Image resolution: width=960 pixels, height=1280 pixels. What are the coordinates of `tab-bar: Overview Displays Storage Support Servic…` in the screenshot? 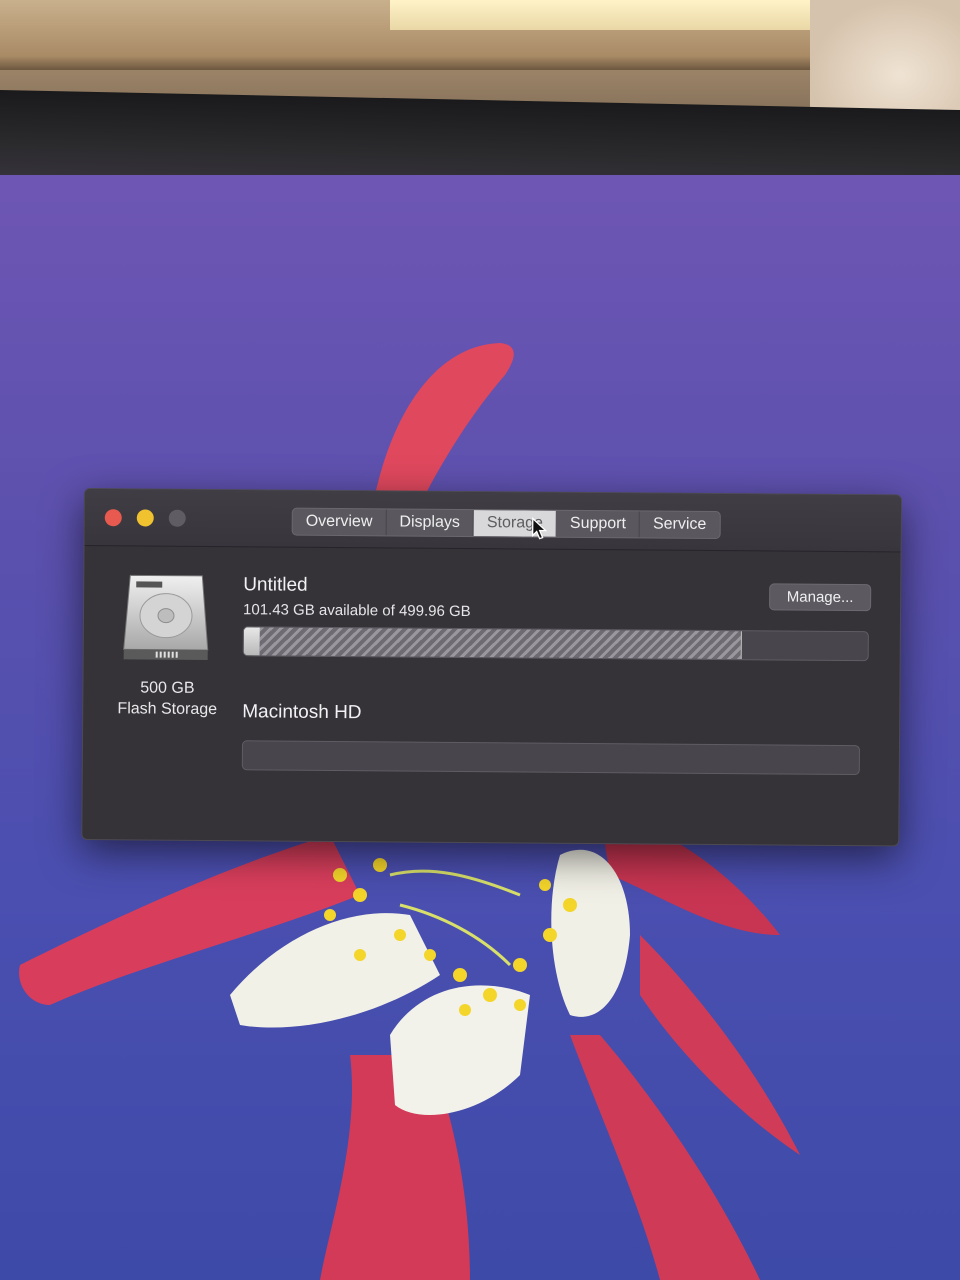 It's located at (506, 523).